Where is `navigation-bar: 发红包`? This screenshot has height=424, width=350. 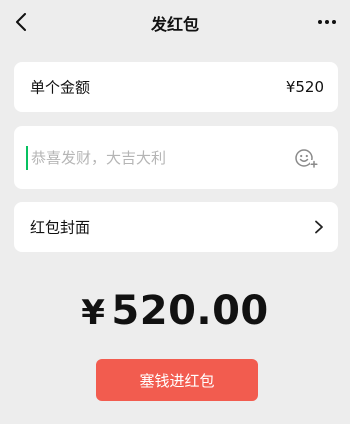 navigation-bar: 发红包 is located at coordinates (175, 22).